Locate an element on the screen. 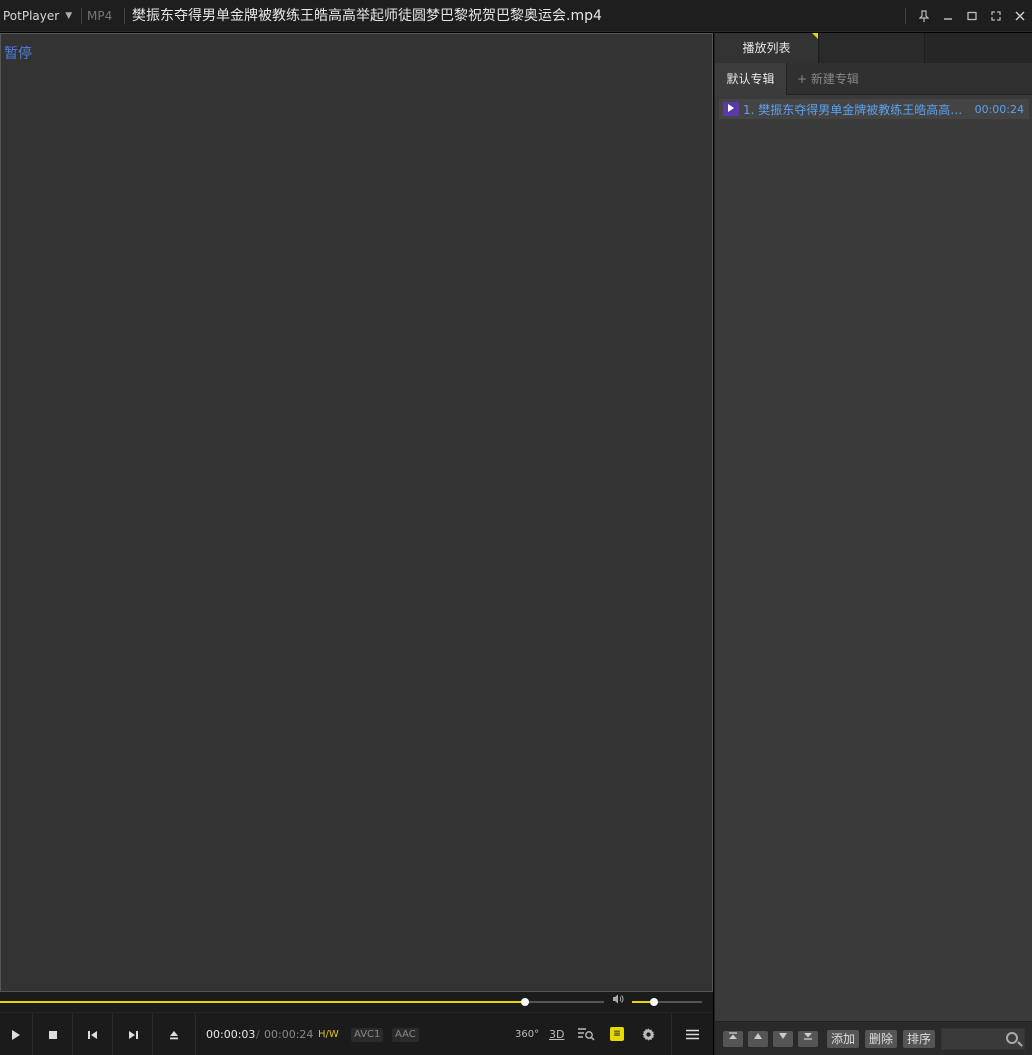 The height and width of the screenshot is (1055, 1032). volume-handle is located at coordinates (653, 1002).